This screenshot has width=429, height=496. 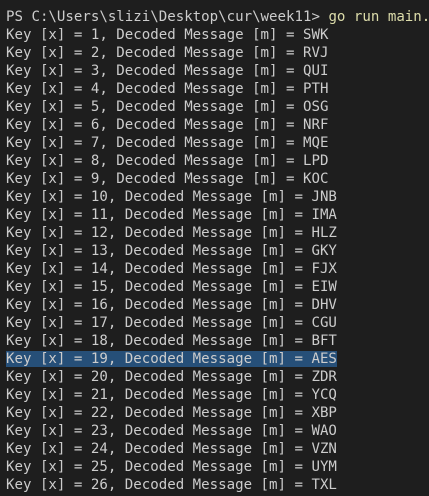 What do you see at coordinates (167, 179) in the screenshot?
I see `output-line: Key [x] = 9, Decoded Message [m] = KOC` at bounding box center [167, 179].